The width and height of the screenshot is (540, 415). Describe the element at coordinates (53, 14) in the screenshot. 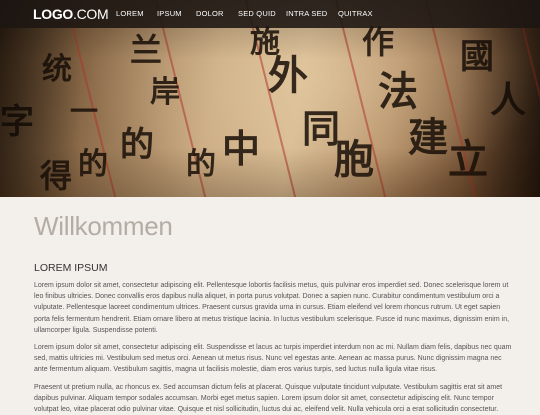

I see `logo-text-bold: LOGO` at that location.